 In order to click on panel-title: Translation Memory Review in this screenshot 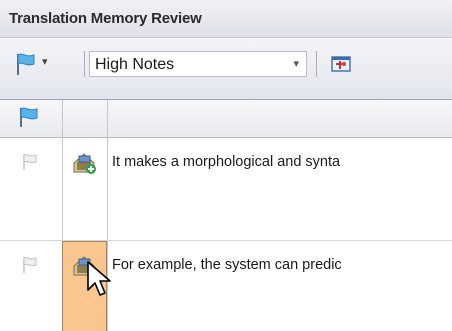, I will do `click(105, 18)`.